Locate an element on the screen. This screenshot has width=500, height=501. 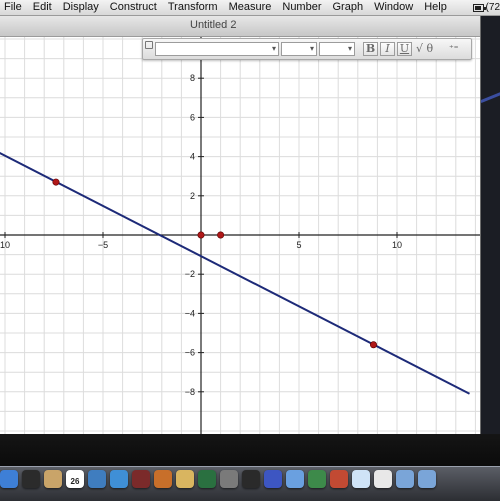
text-palette: ▾ ▾ ▾ B I U √ θ ⁺⁼ is located at coordinates (307, 49).